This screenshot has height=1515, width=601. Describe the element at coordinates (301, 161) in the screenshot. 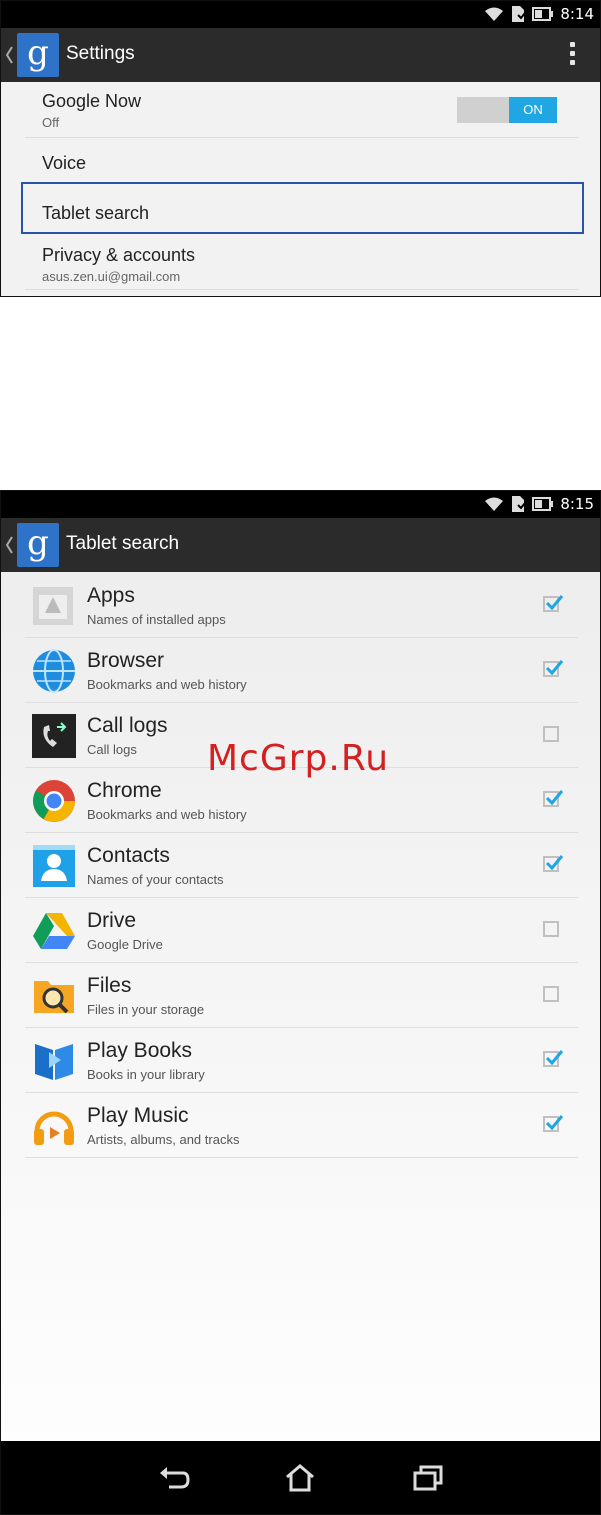

I see `settings-item-voice: Voice` at that location.